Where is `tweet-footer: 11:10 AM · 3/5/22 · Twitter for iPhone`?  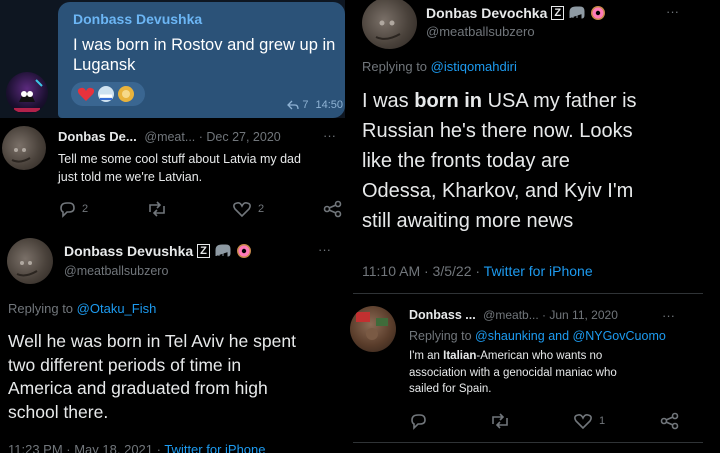
tweet-footer: 11:10 AM · 3/5/22 · Twitter for iPhone is located at coordinates (477, 271).